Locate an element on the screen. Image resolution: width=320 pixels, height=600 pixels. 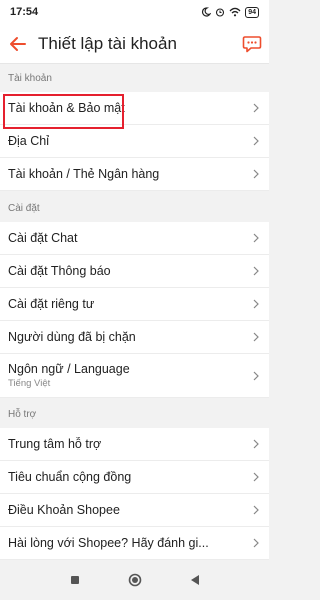
row-blocked-users: Người dùng đã bị chặn is located at coordinates (134, 337).